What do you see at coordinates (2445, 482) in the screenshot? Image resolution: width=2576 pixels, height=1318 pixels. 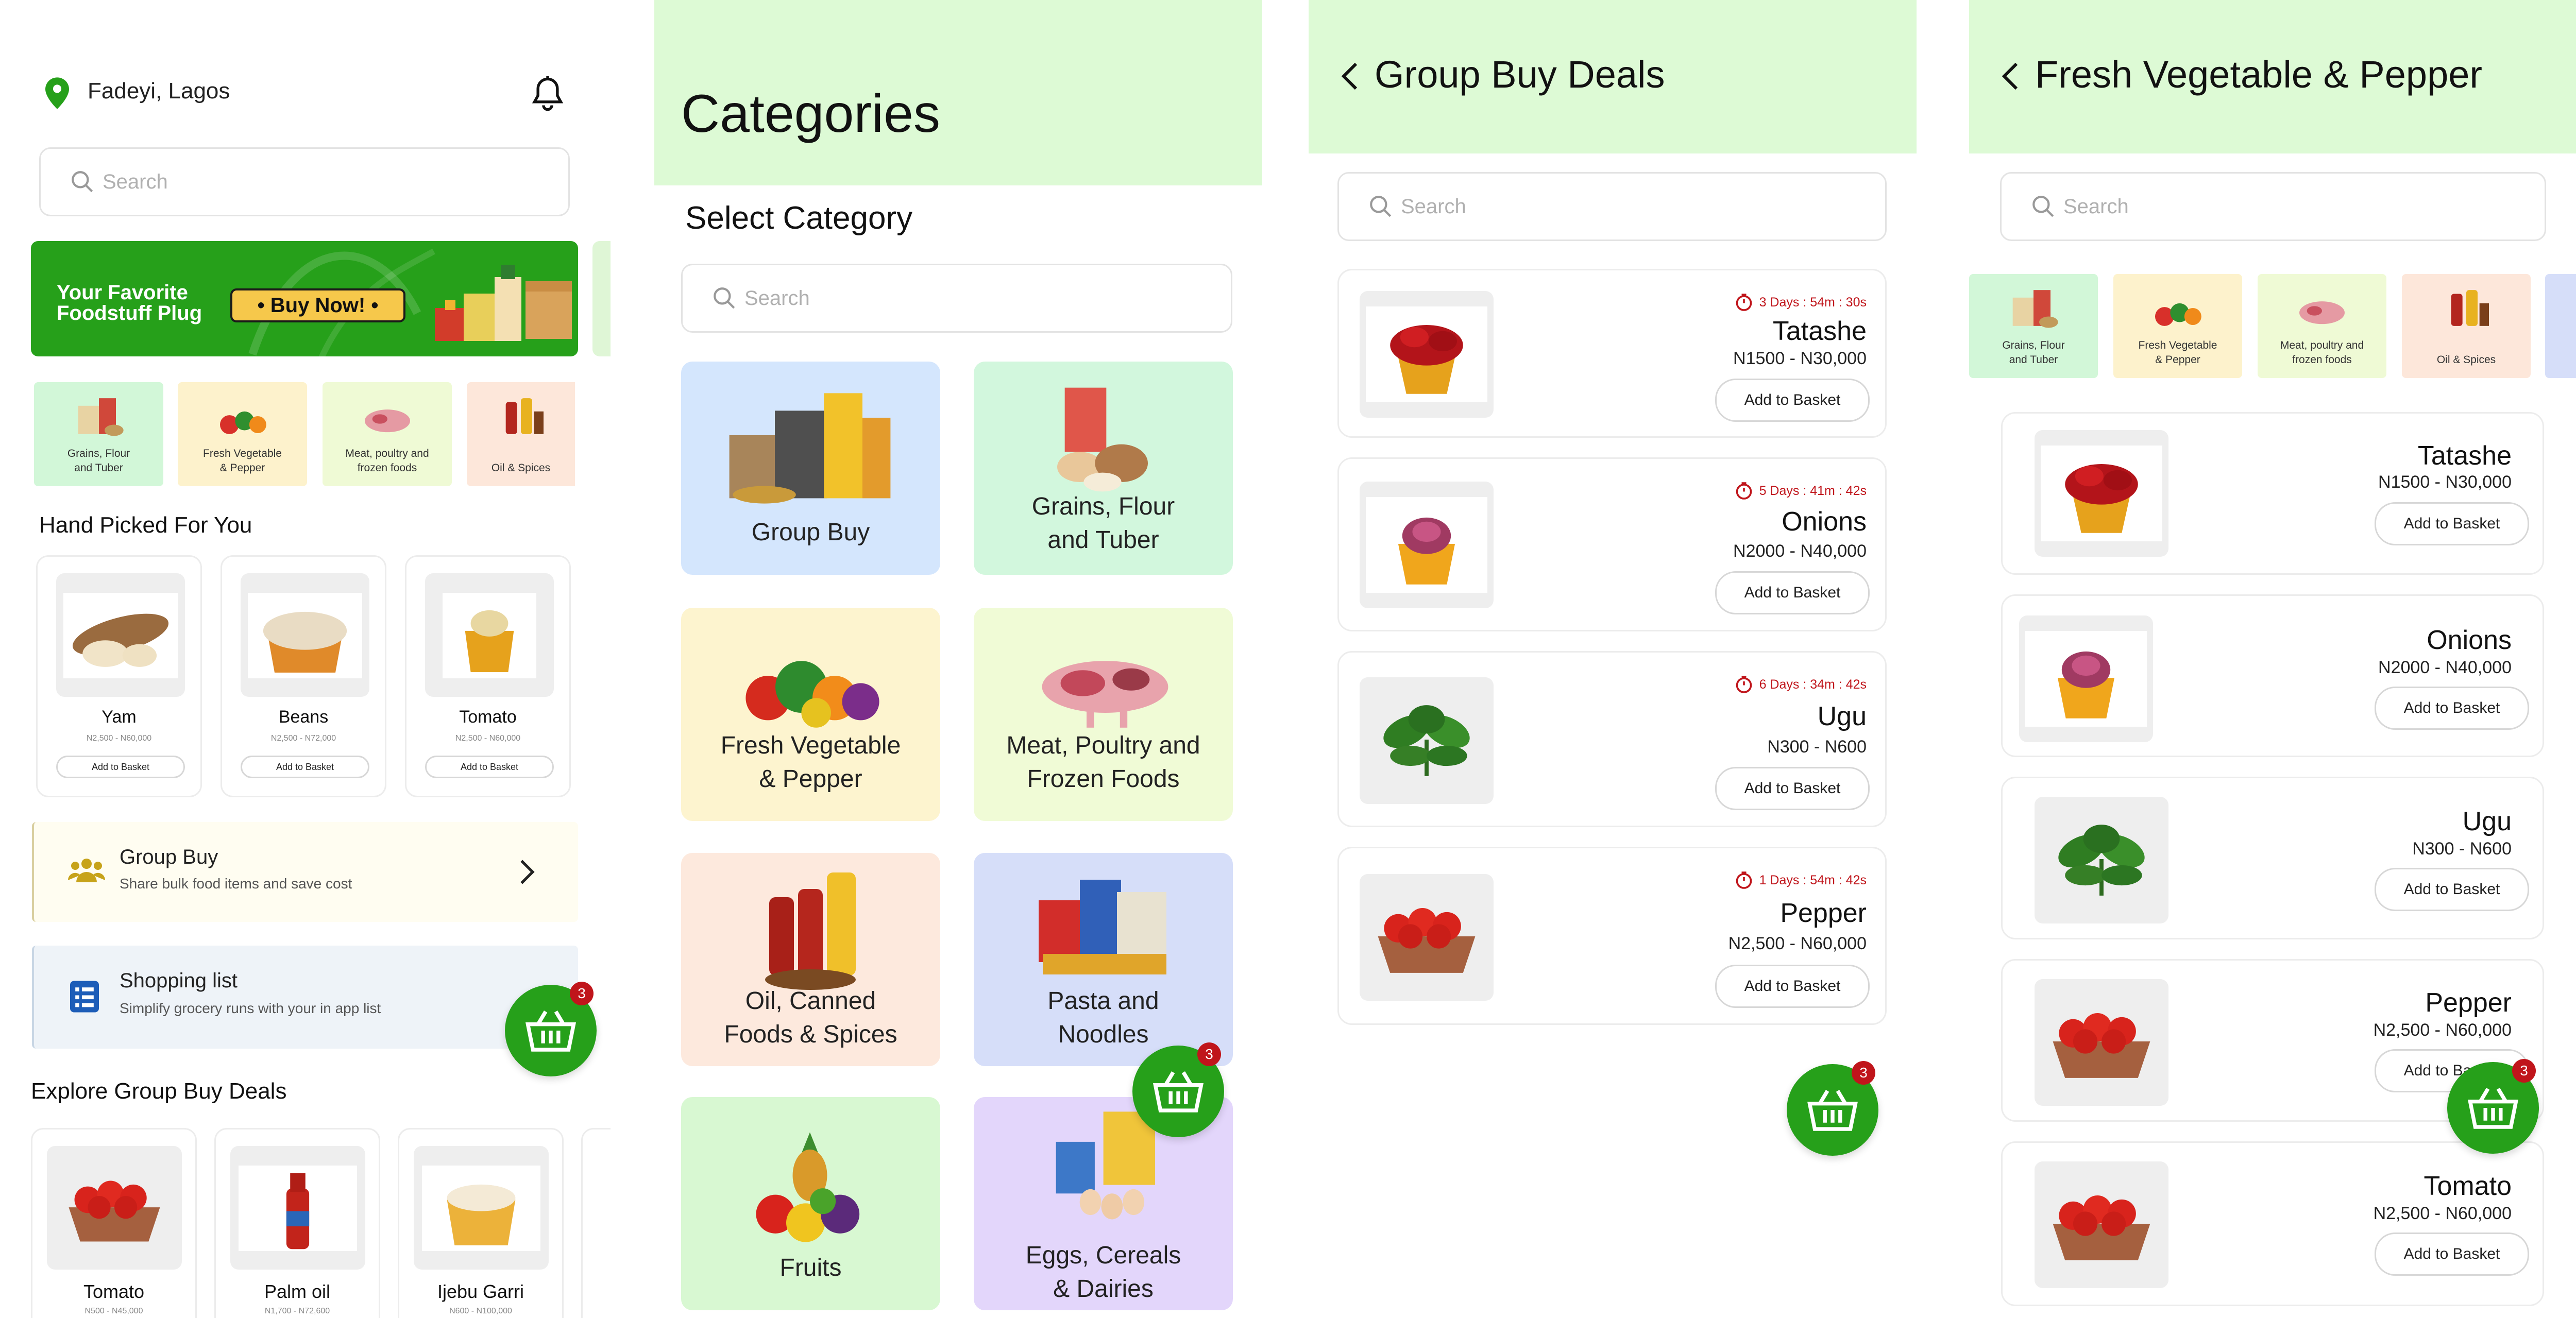 I see `product-price: N1500 - N30,000` at bounding box center [2445, 482].